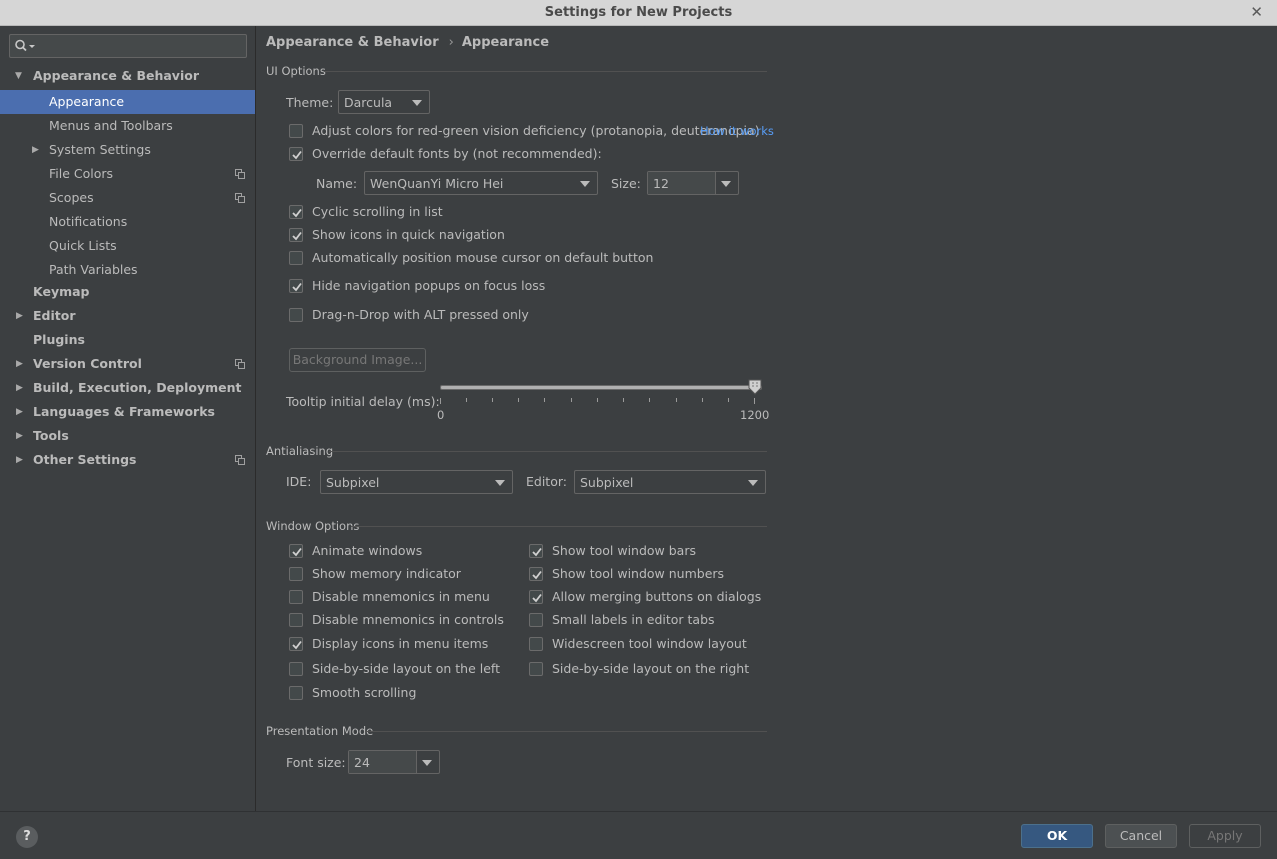 This screenshot has height=859, width=1277. Describe the element at coordinates (127, 102) in the screenshot. I see `sidebar-item-appearance: Appearance` at that location.